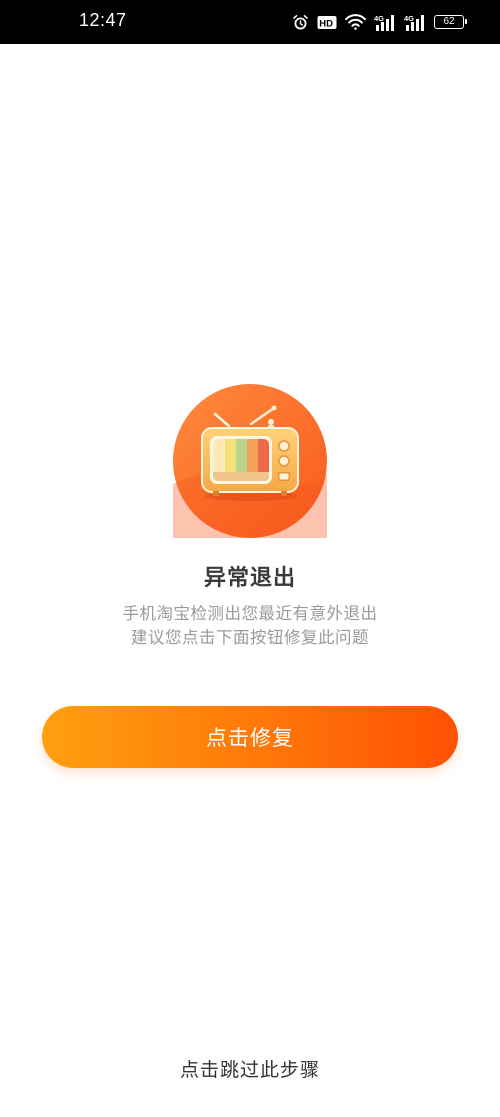 The image size is (500, 1117). I want to click on wifi-icon, so click(355, 22).